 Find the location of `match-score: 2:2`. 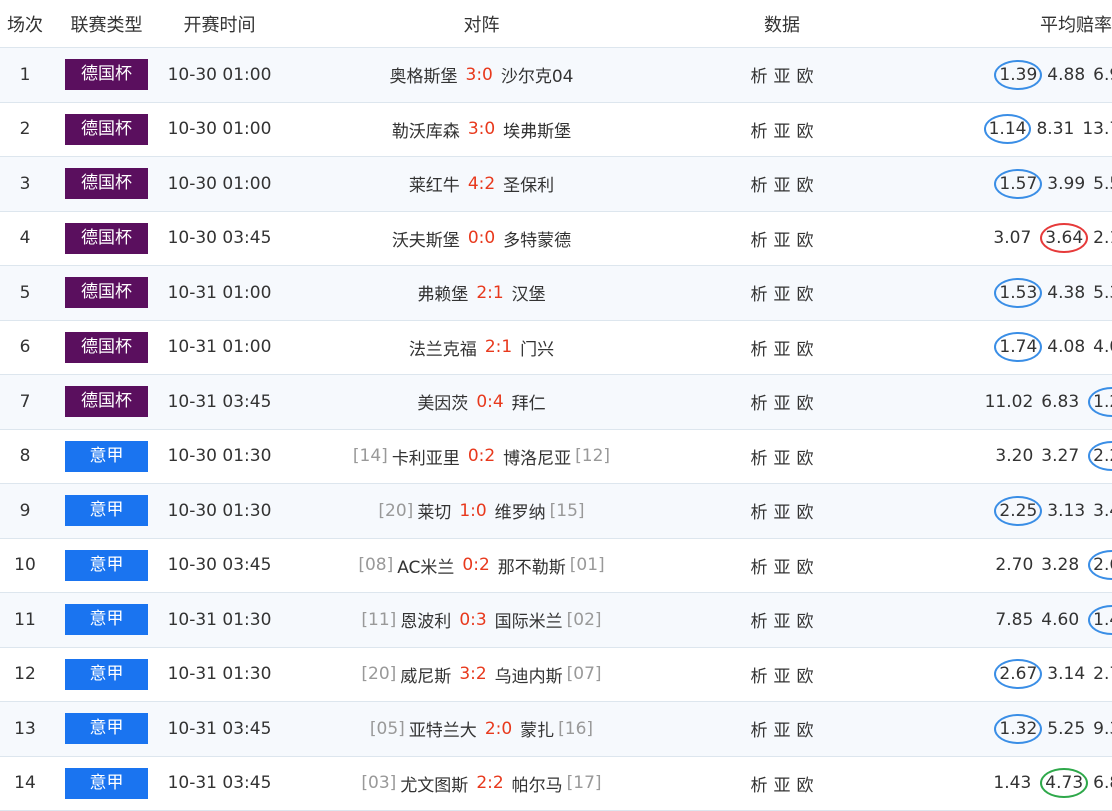

match-score: 2:2 is located at coordinates (489, 783).